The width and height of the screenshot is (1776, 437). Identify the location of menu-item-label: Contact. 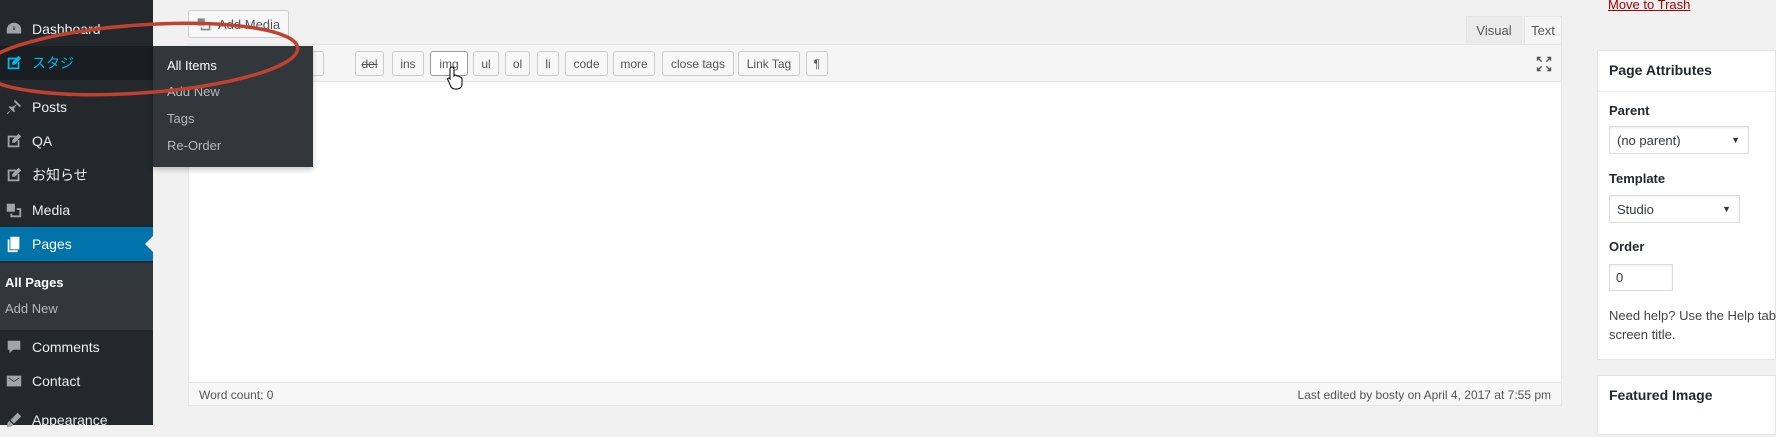
(56, 381).